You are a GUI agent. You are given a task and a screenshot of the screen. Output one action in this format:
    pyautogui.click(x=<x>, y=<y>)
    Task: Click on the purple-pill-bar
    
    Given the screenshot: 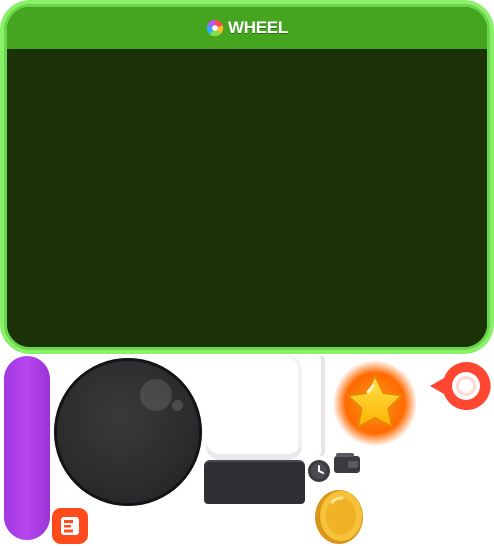 What is the action you would take?
    pyautogui.click(x=27, y=448)
    